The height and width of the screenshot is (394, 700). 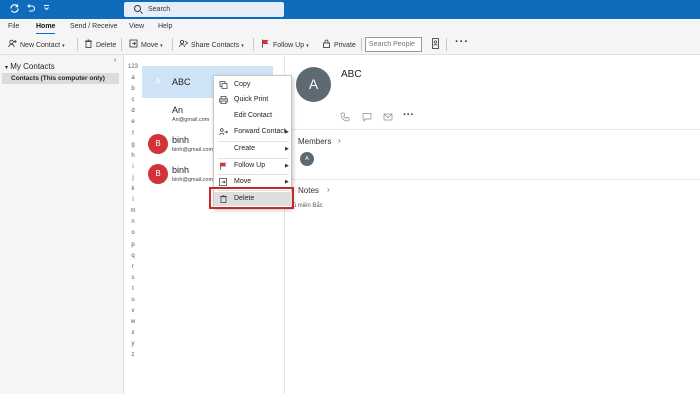 What do you see at coordinates (133, 67) in the screenshot?
I see `alphabet-letter: 123` at bounding box center [133, 67].